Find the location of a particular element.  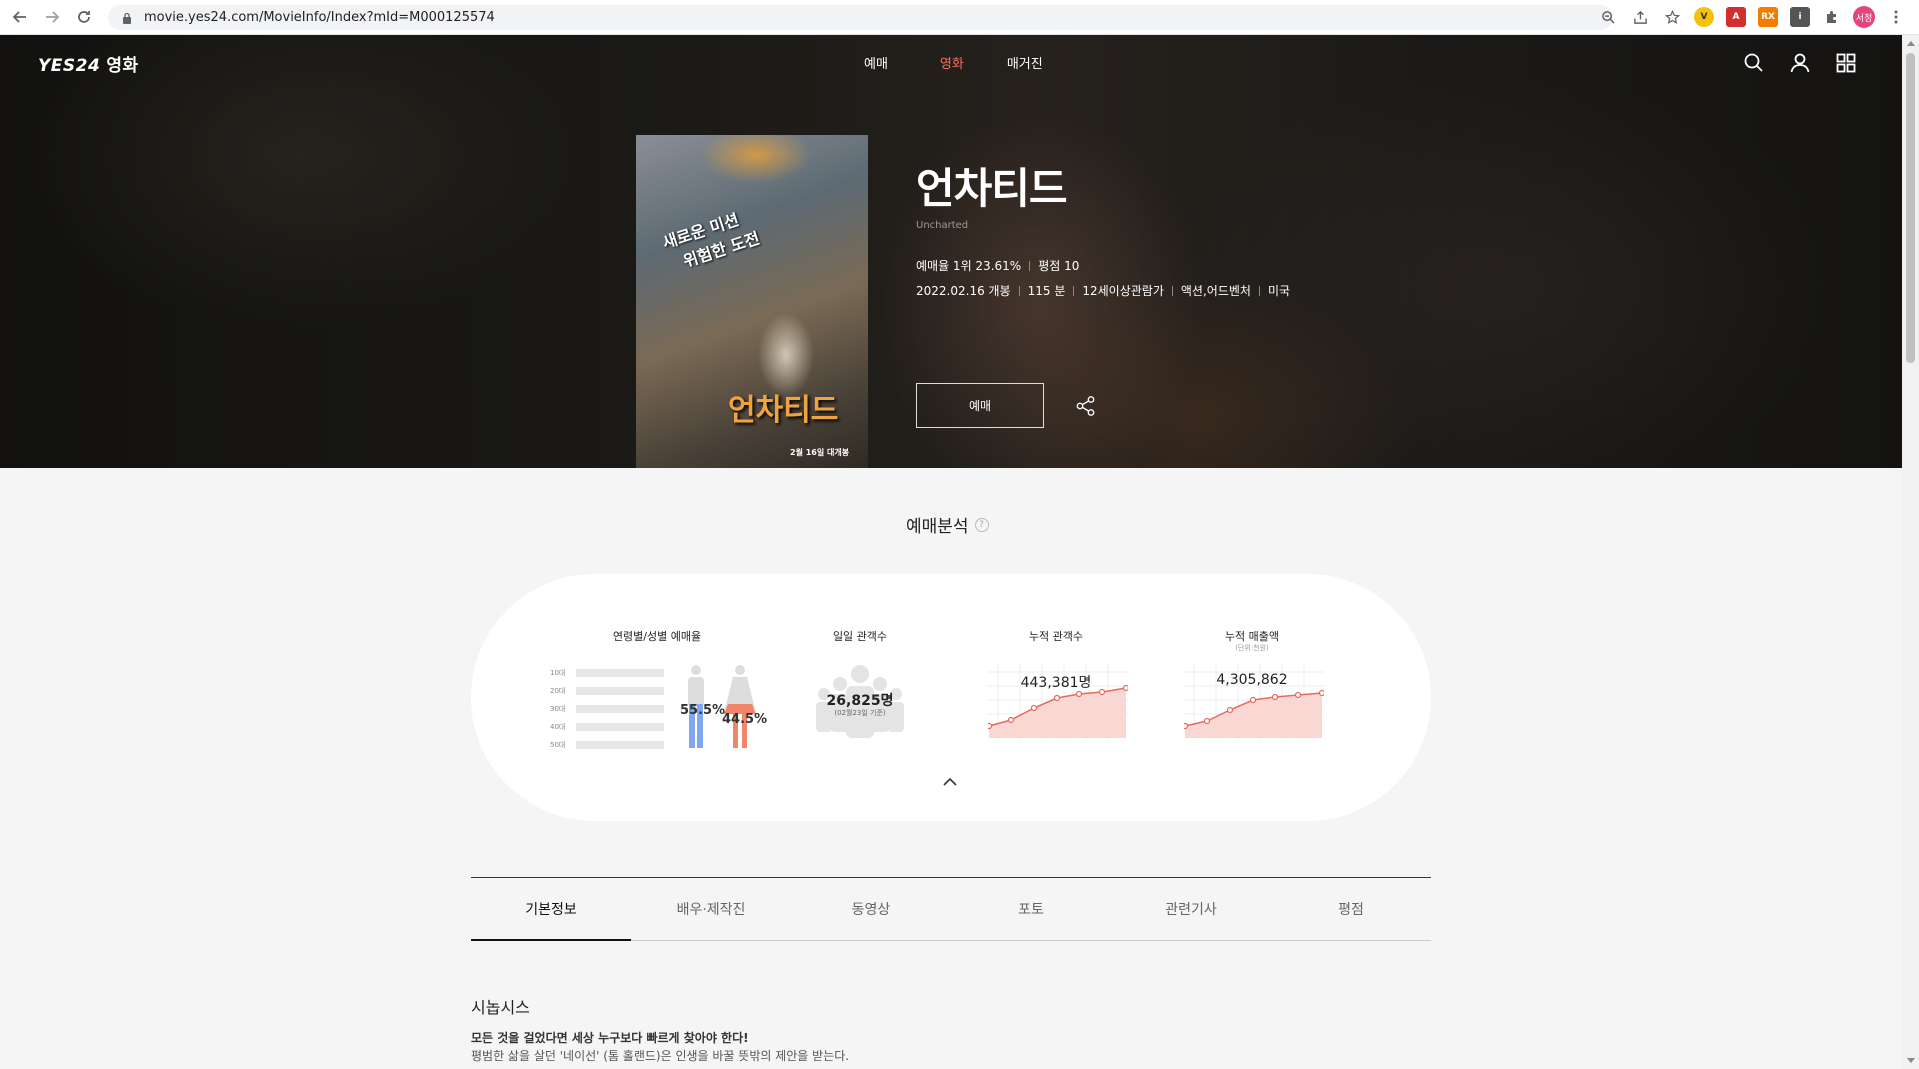

scroll-down-arrow-icon is located at coordinates (1911, 1060).